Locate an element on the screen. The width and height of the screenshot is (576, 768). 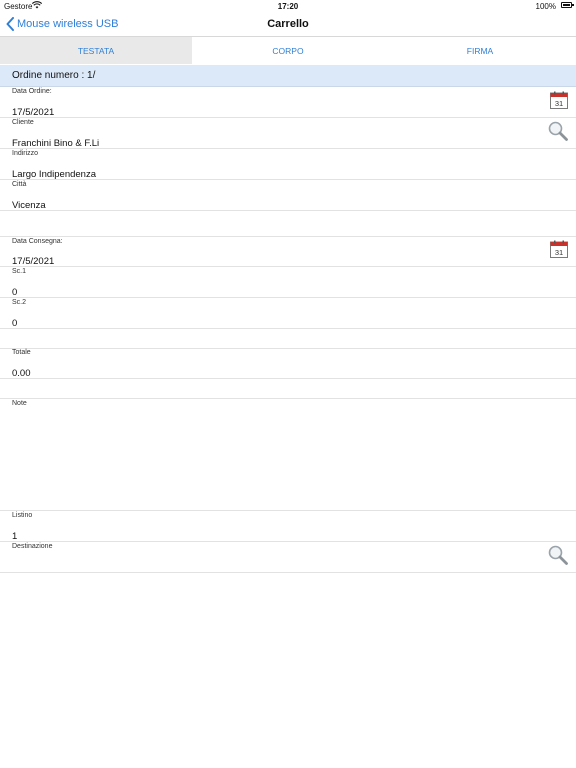
sconto1-value: 0 is located at coordinates (15, 292).